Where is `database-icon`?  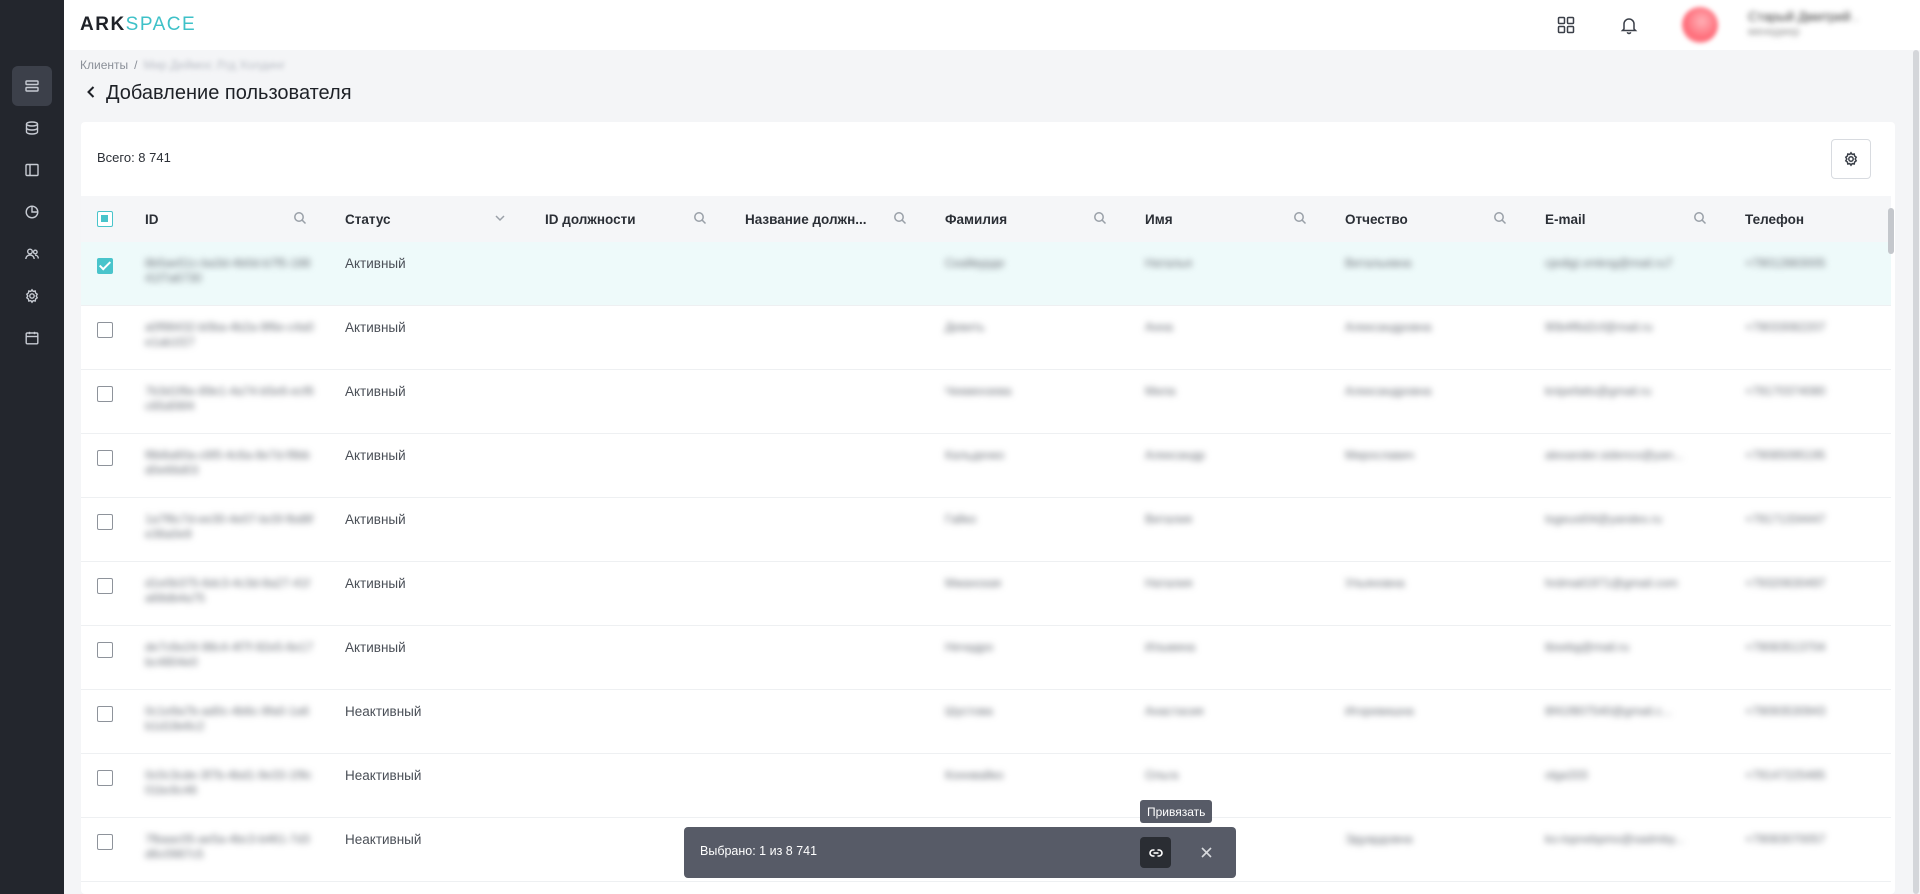 database-icon is located at coordinates (32, 128).